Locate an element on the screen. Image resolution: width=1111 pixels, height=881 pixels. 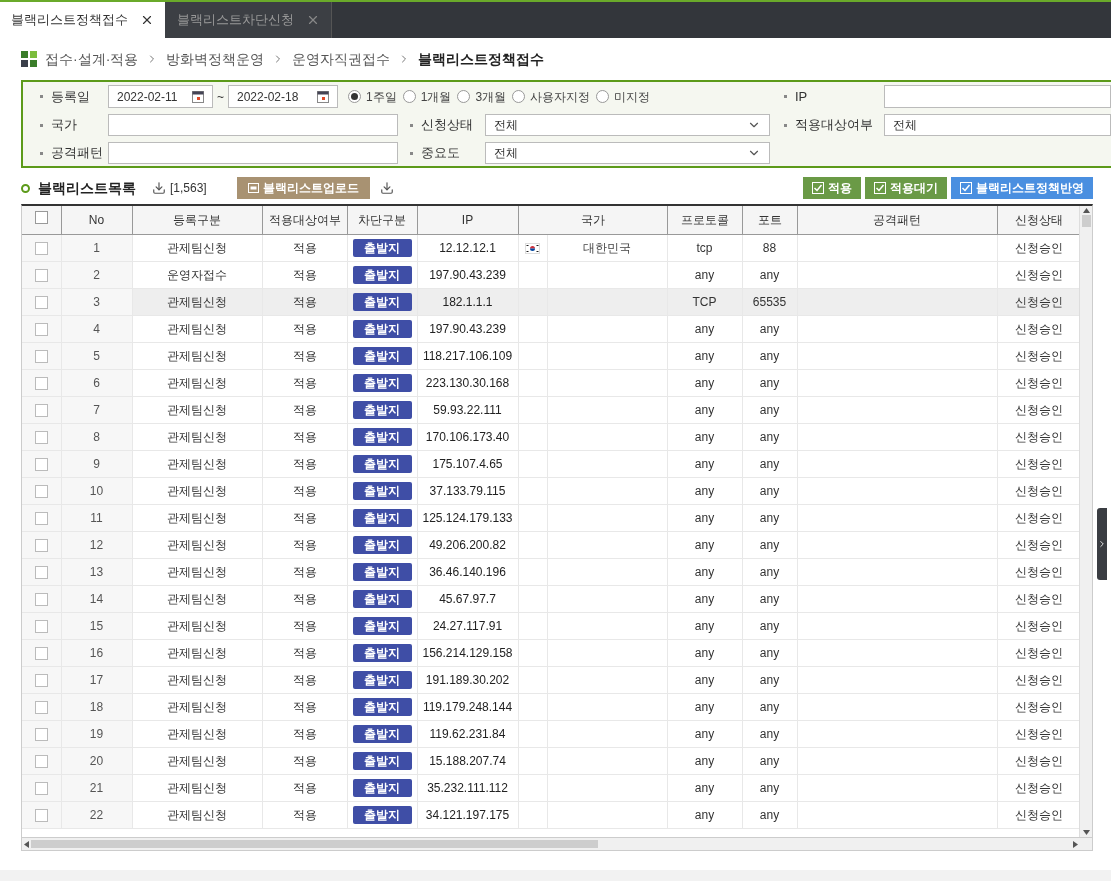
table-row: 4 관제팀신청 적용 출발지 197.90.43.239 any any 신청승인 is located at coordinates (550, 328).